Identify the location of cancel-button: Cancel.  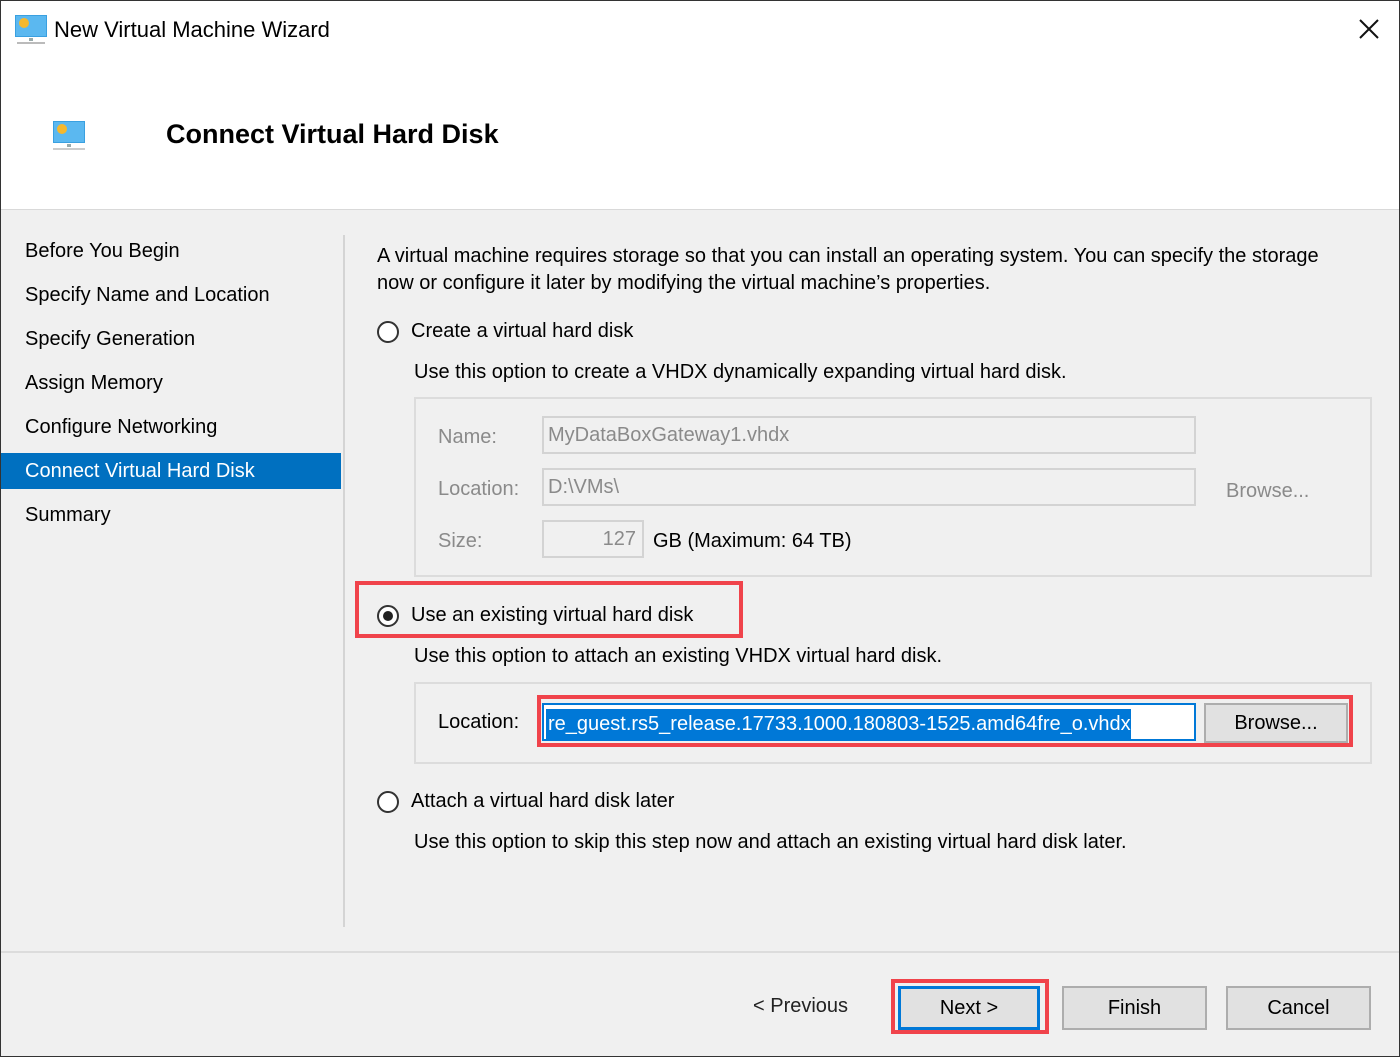
(1298, 1008).